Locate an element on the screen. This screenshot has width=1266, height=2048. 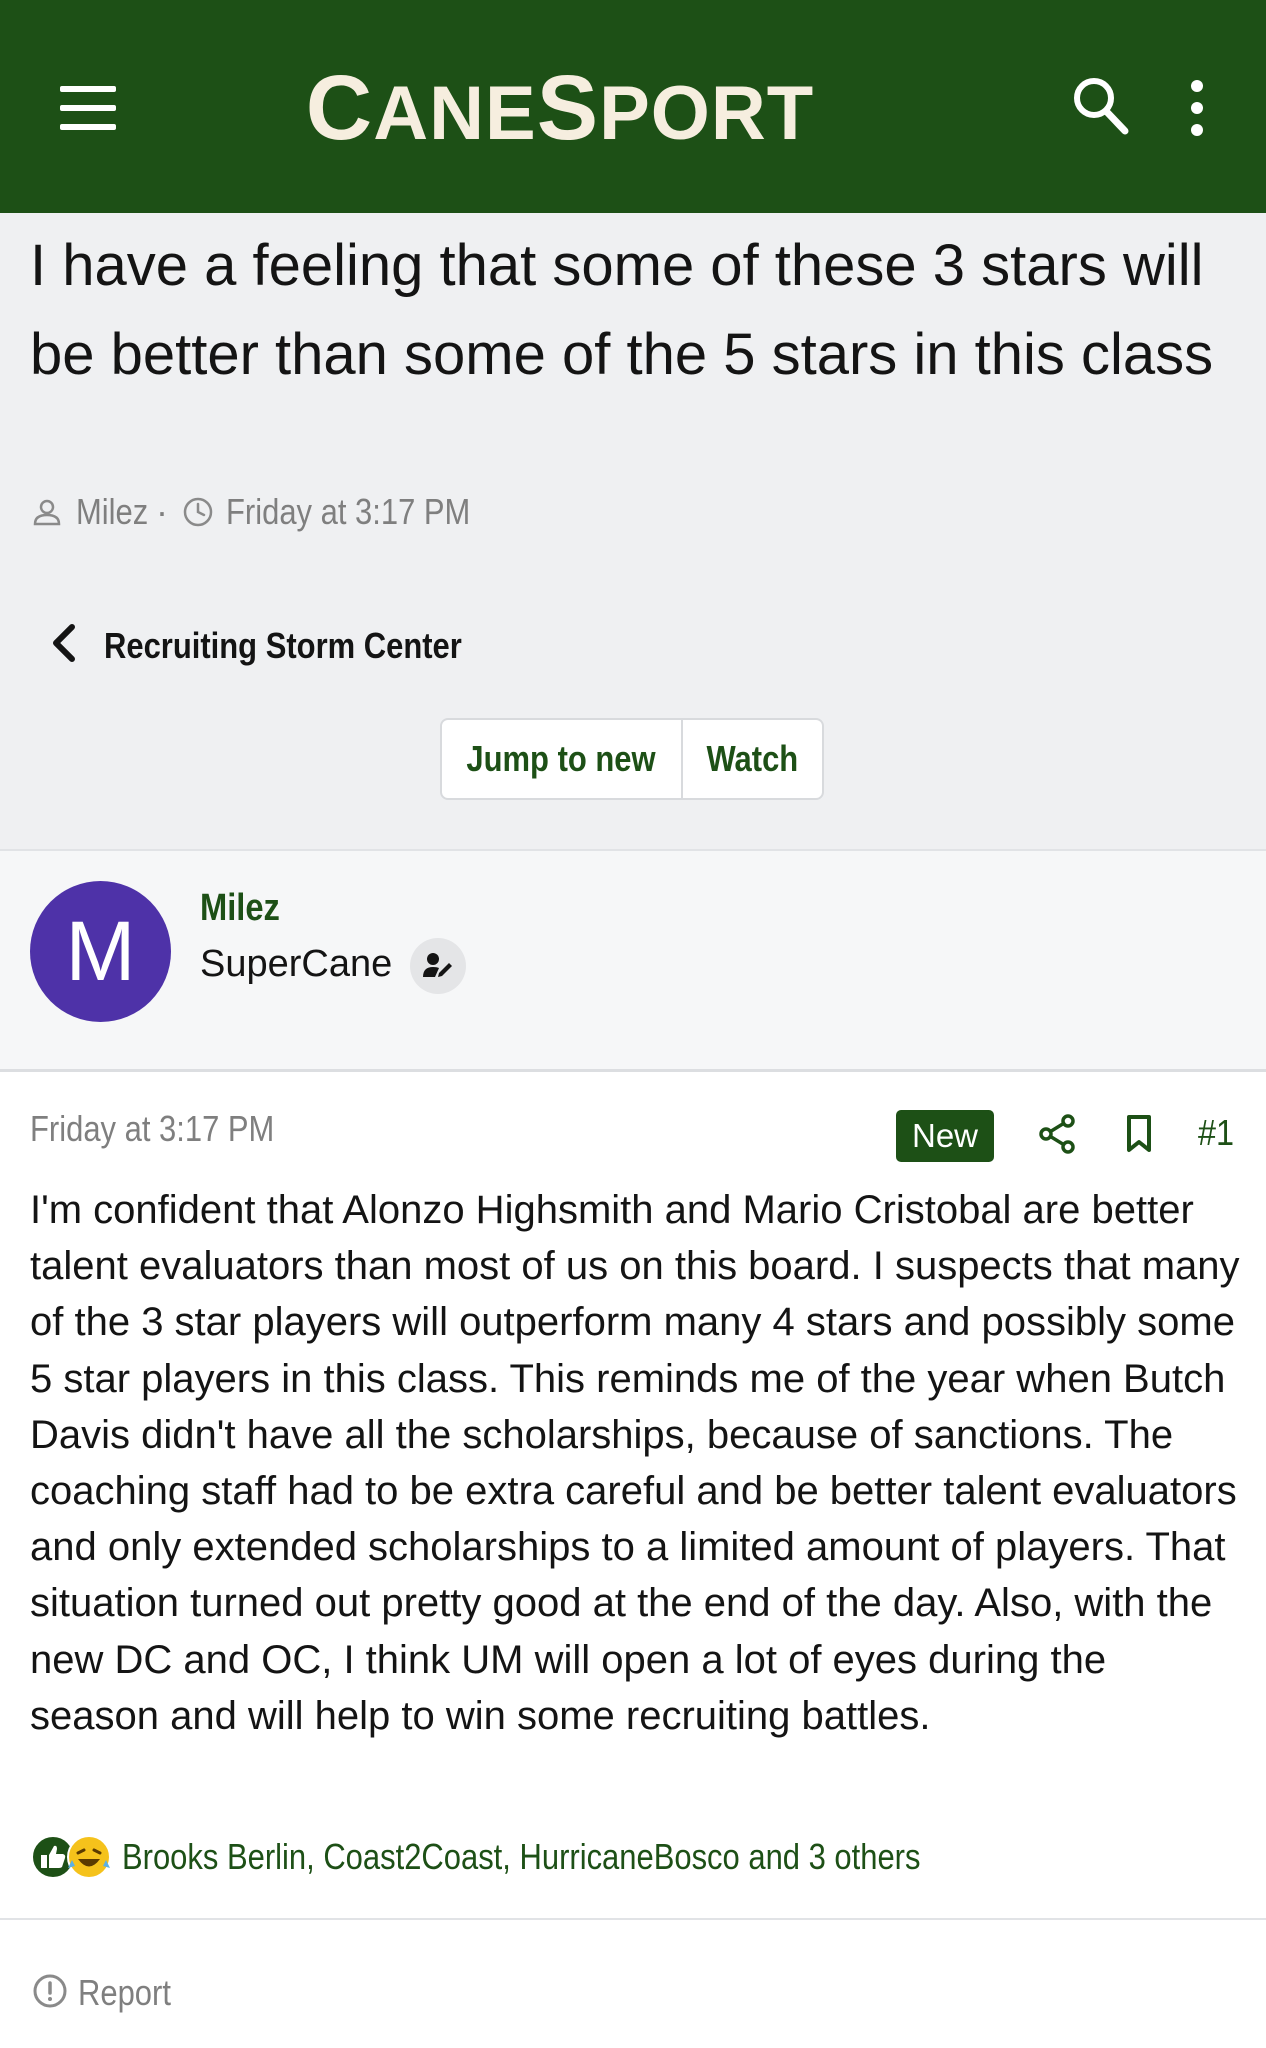
search-icon is located at coordinates (1100, 105).